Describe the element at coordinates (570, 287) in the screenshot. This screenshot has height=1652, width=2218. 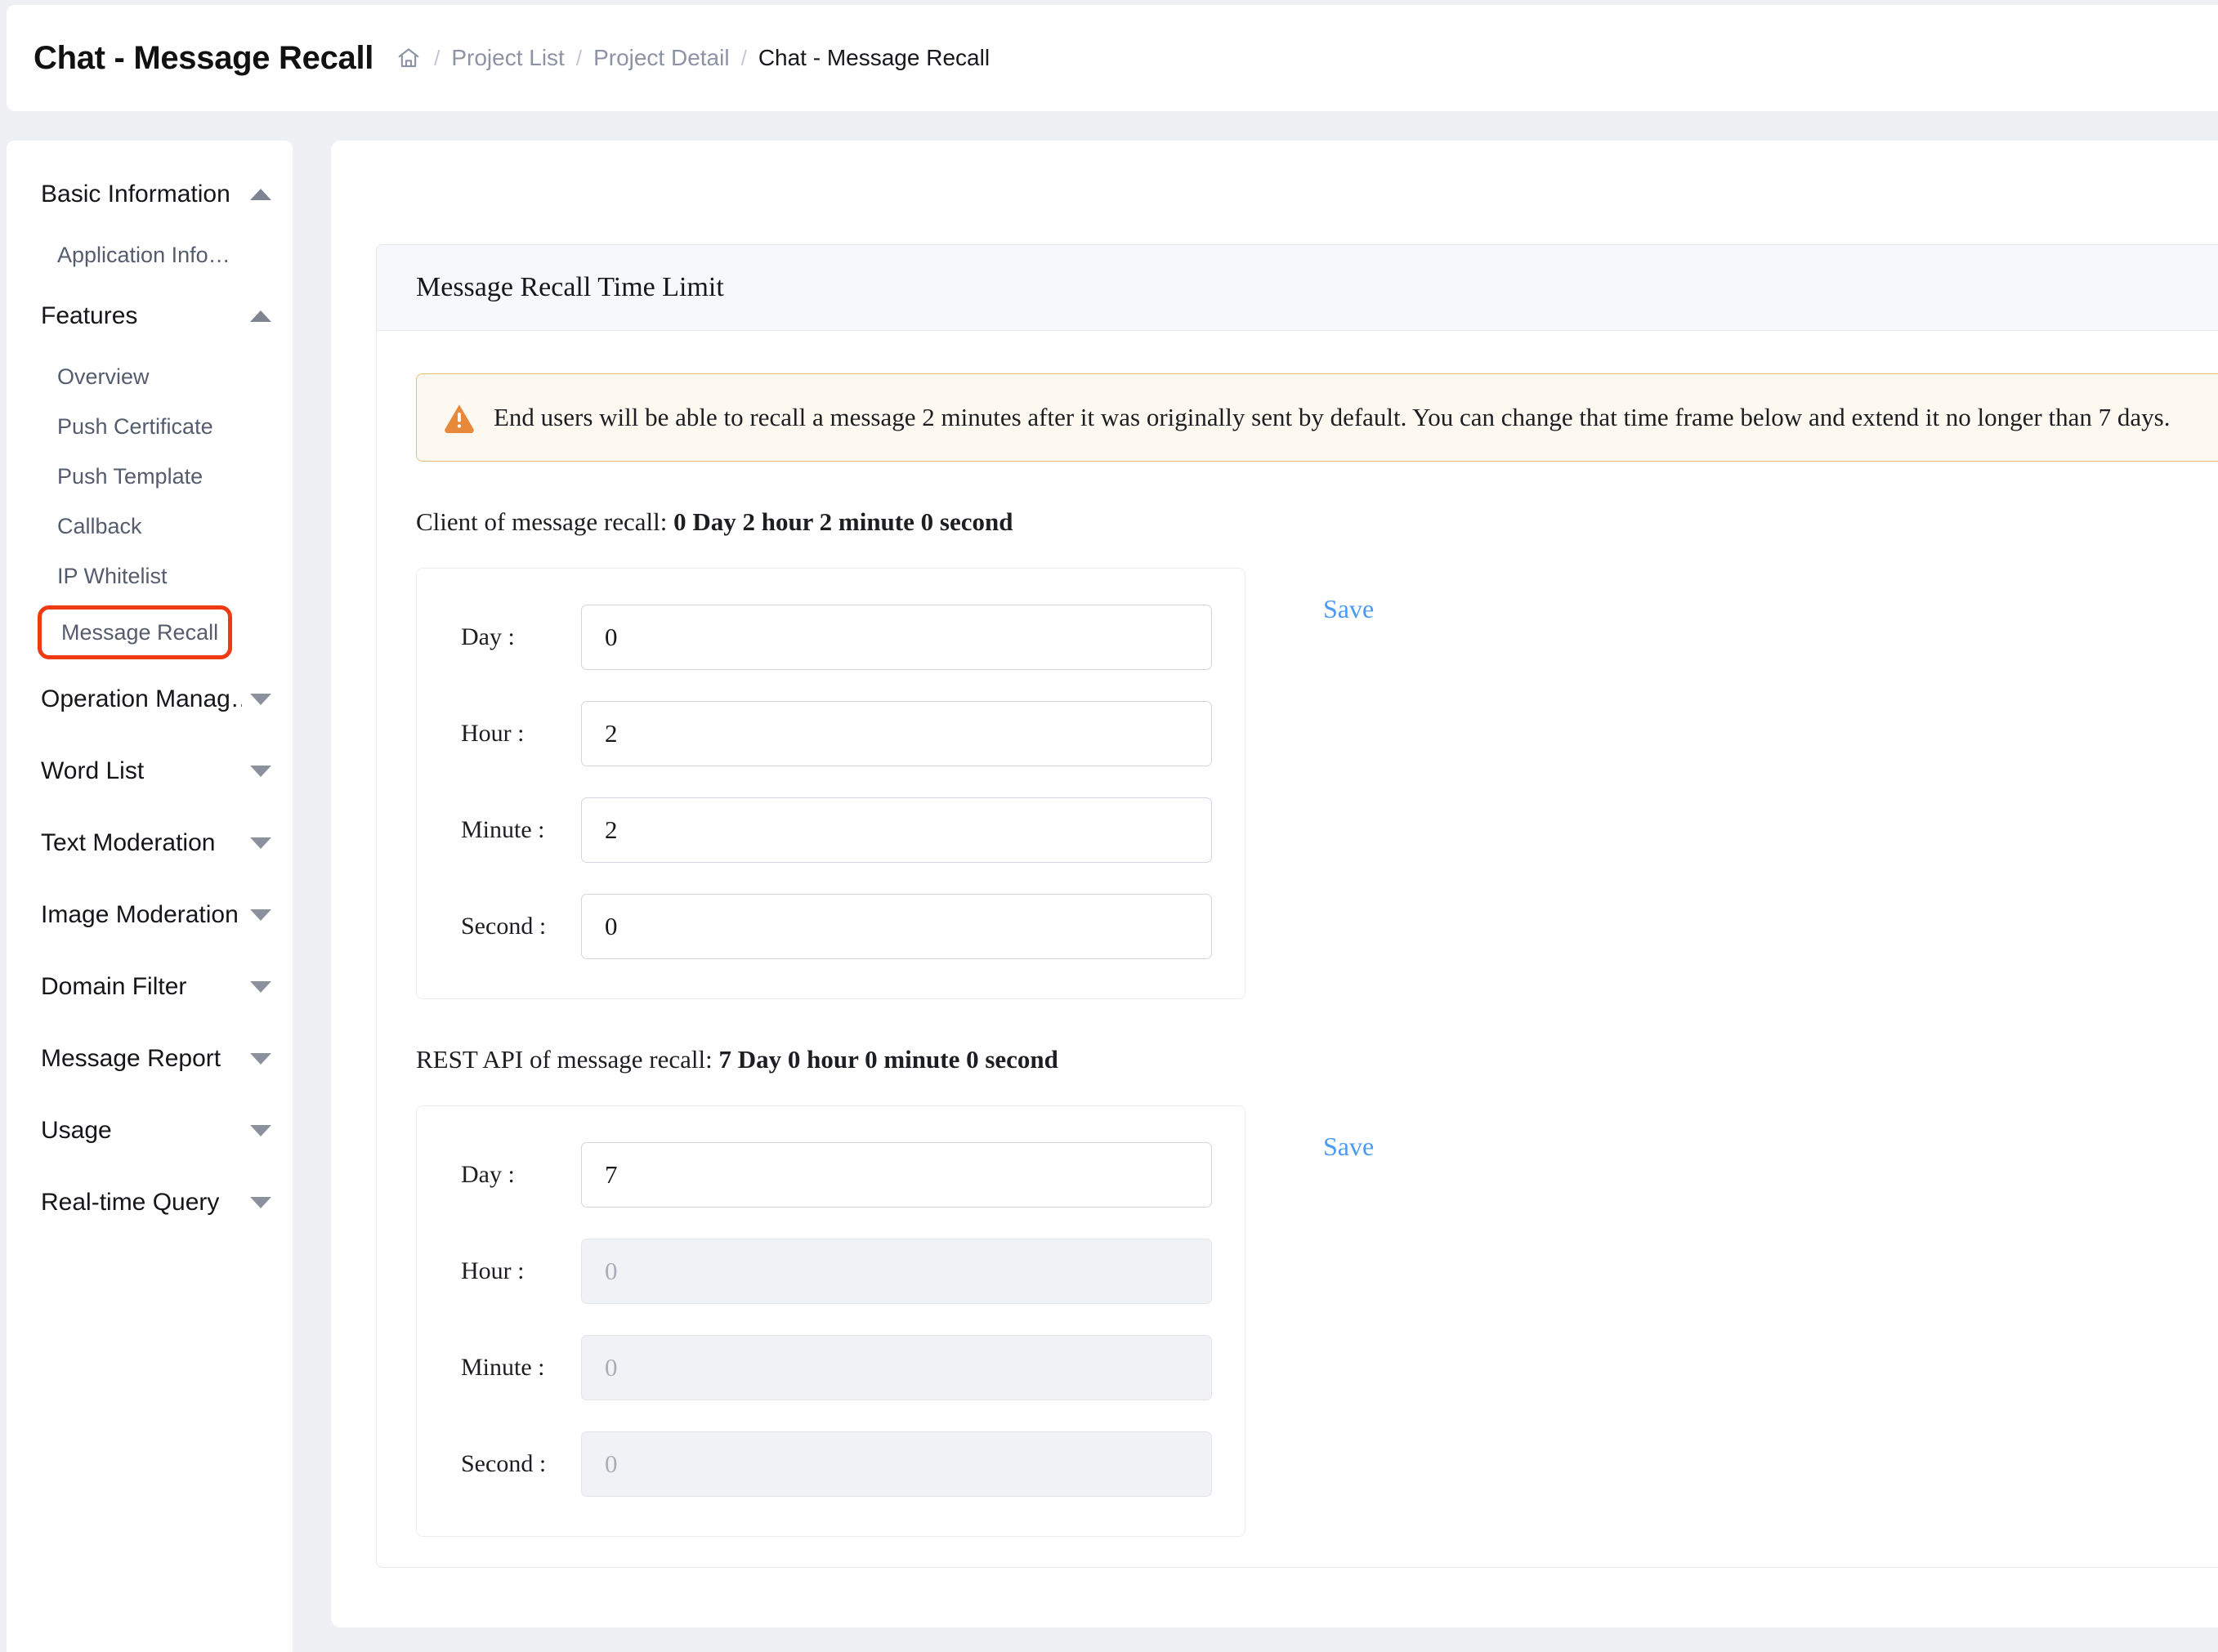
I see `panel-title: Message Recall Time Limit` at that location.